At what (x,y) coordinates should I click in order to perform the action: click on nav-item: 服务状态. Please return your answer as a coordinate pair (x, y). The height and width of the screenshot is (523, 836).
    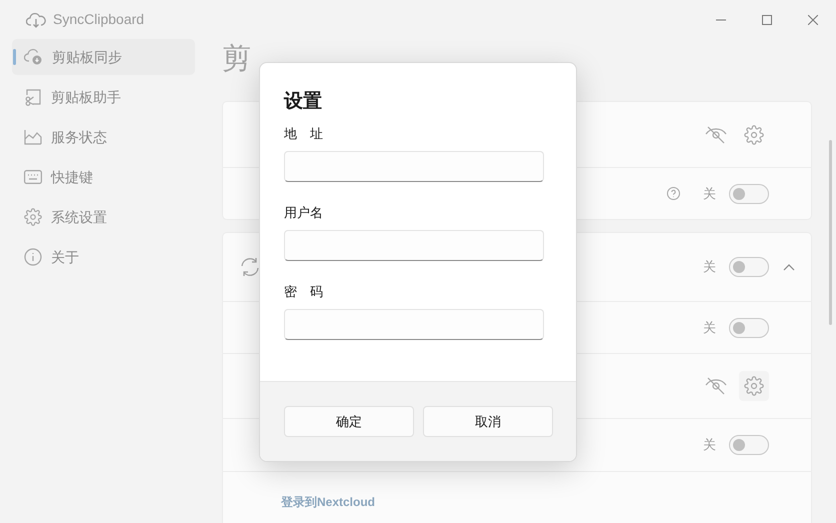
    Looking at the image, I should click on (103, 137).